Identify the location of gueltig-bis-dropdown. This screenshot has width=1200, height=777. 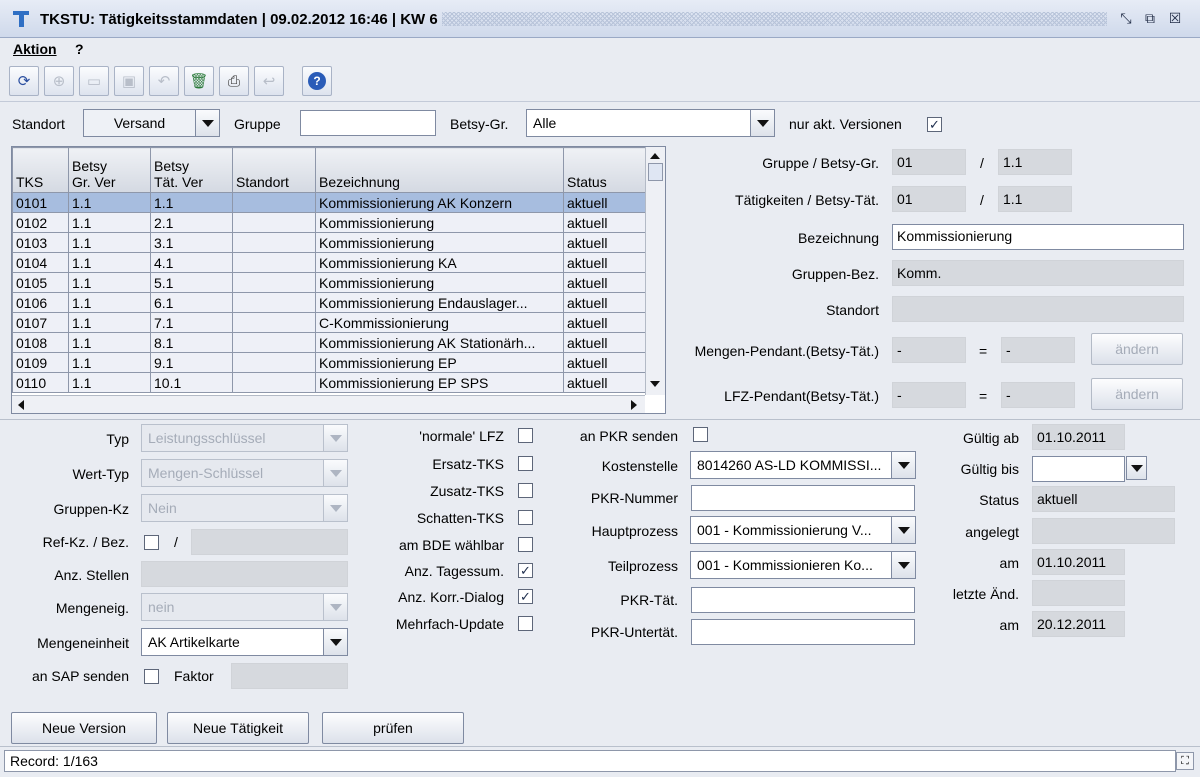
(1136, 468).